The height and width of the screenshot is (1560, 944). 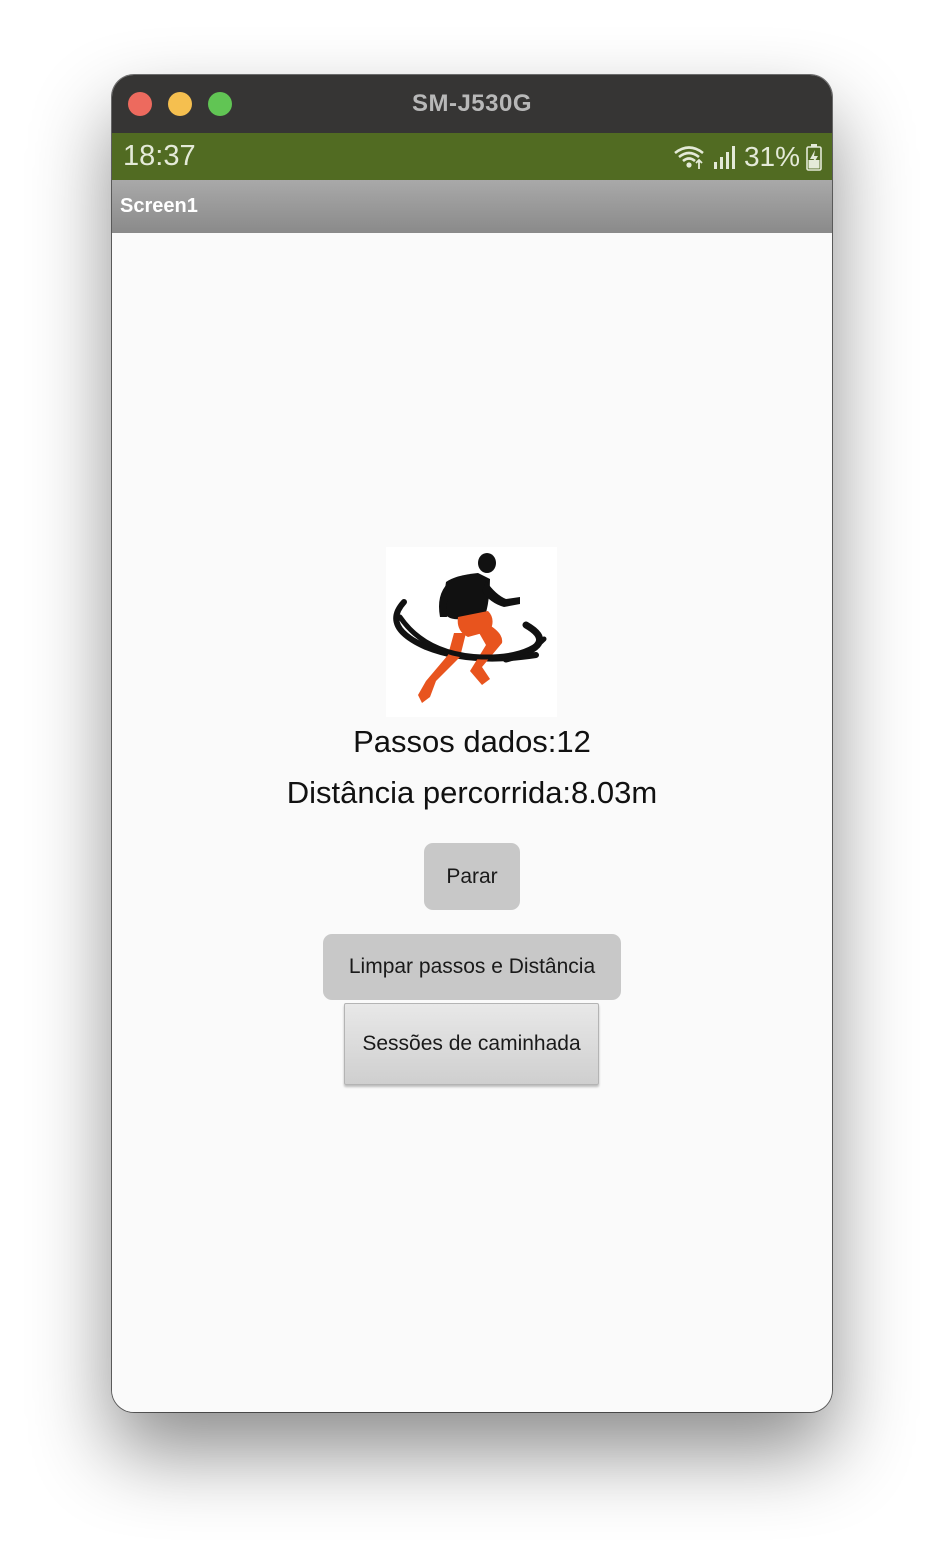 What do you see at coordinates (471, 1044) in the screenshot?
I see `walking-sessions-button: Sessões de caminhada` at bounding box center [471, 1044].